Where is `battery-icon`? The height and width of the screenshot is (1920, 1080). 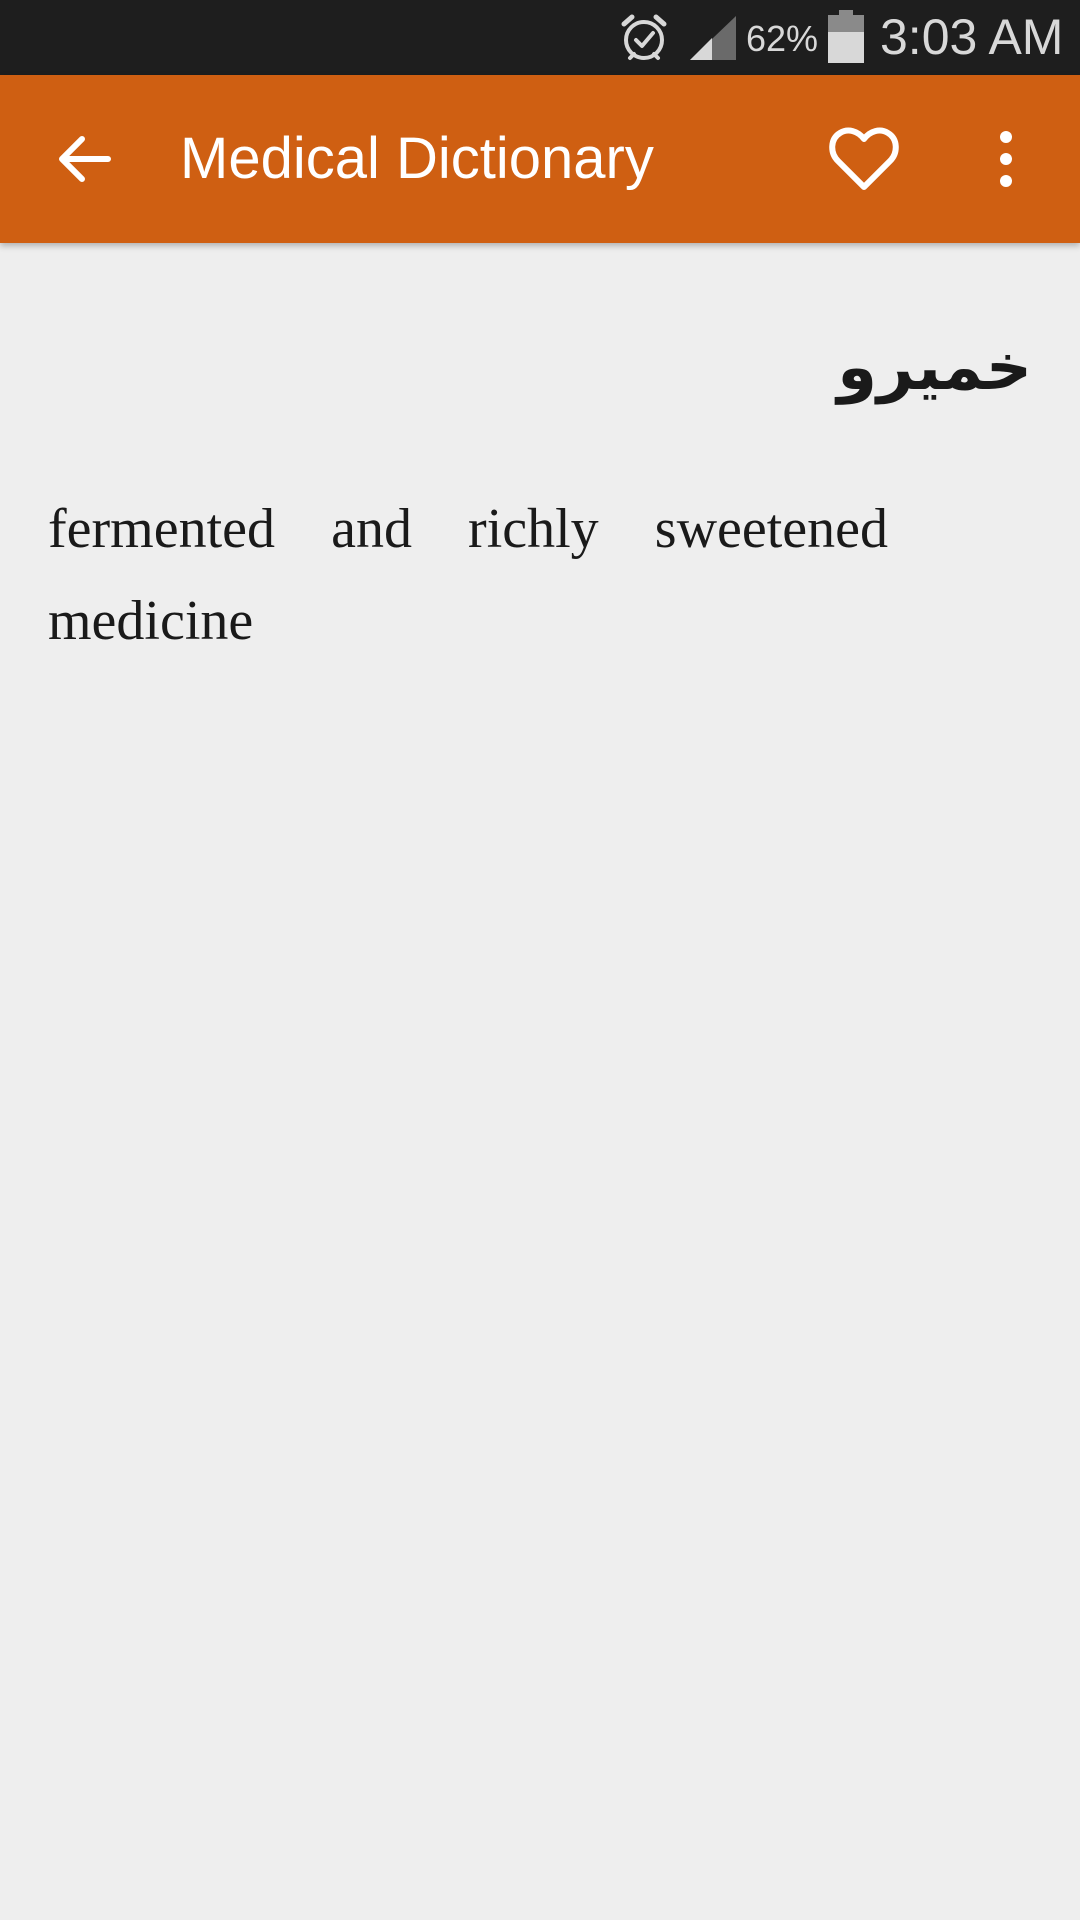 battery-icon is located at coordinates (846, 36).